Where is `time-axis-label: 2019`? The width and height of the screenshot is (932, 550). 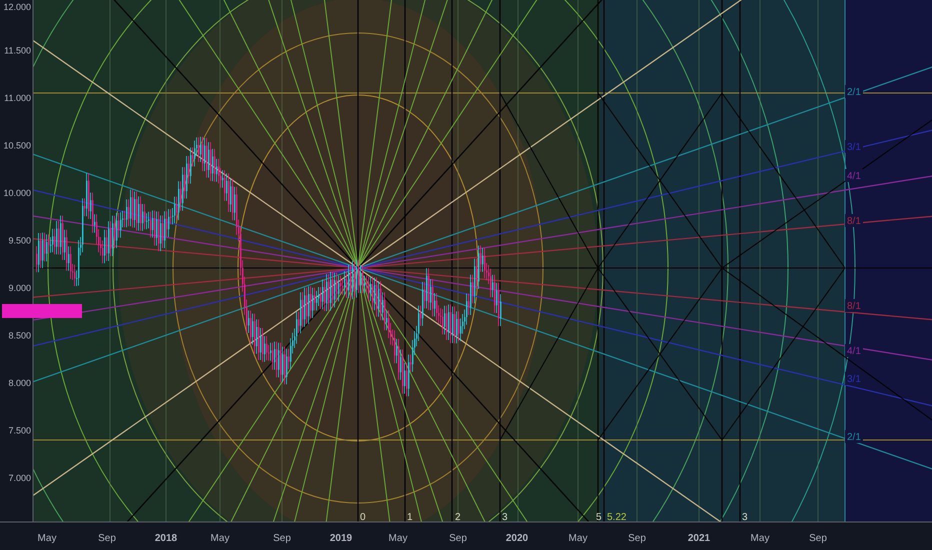 time-axis-label: 2019 is located at coordinates (341, 538).